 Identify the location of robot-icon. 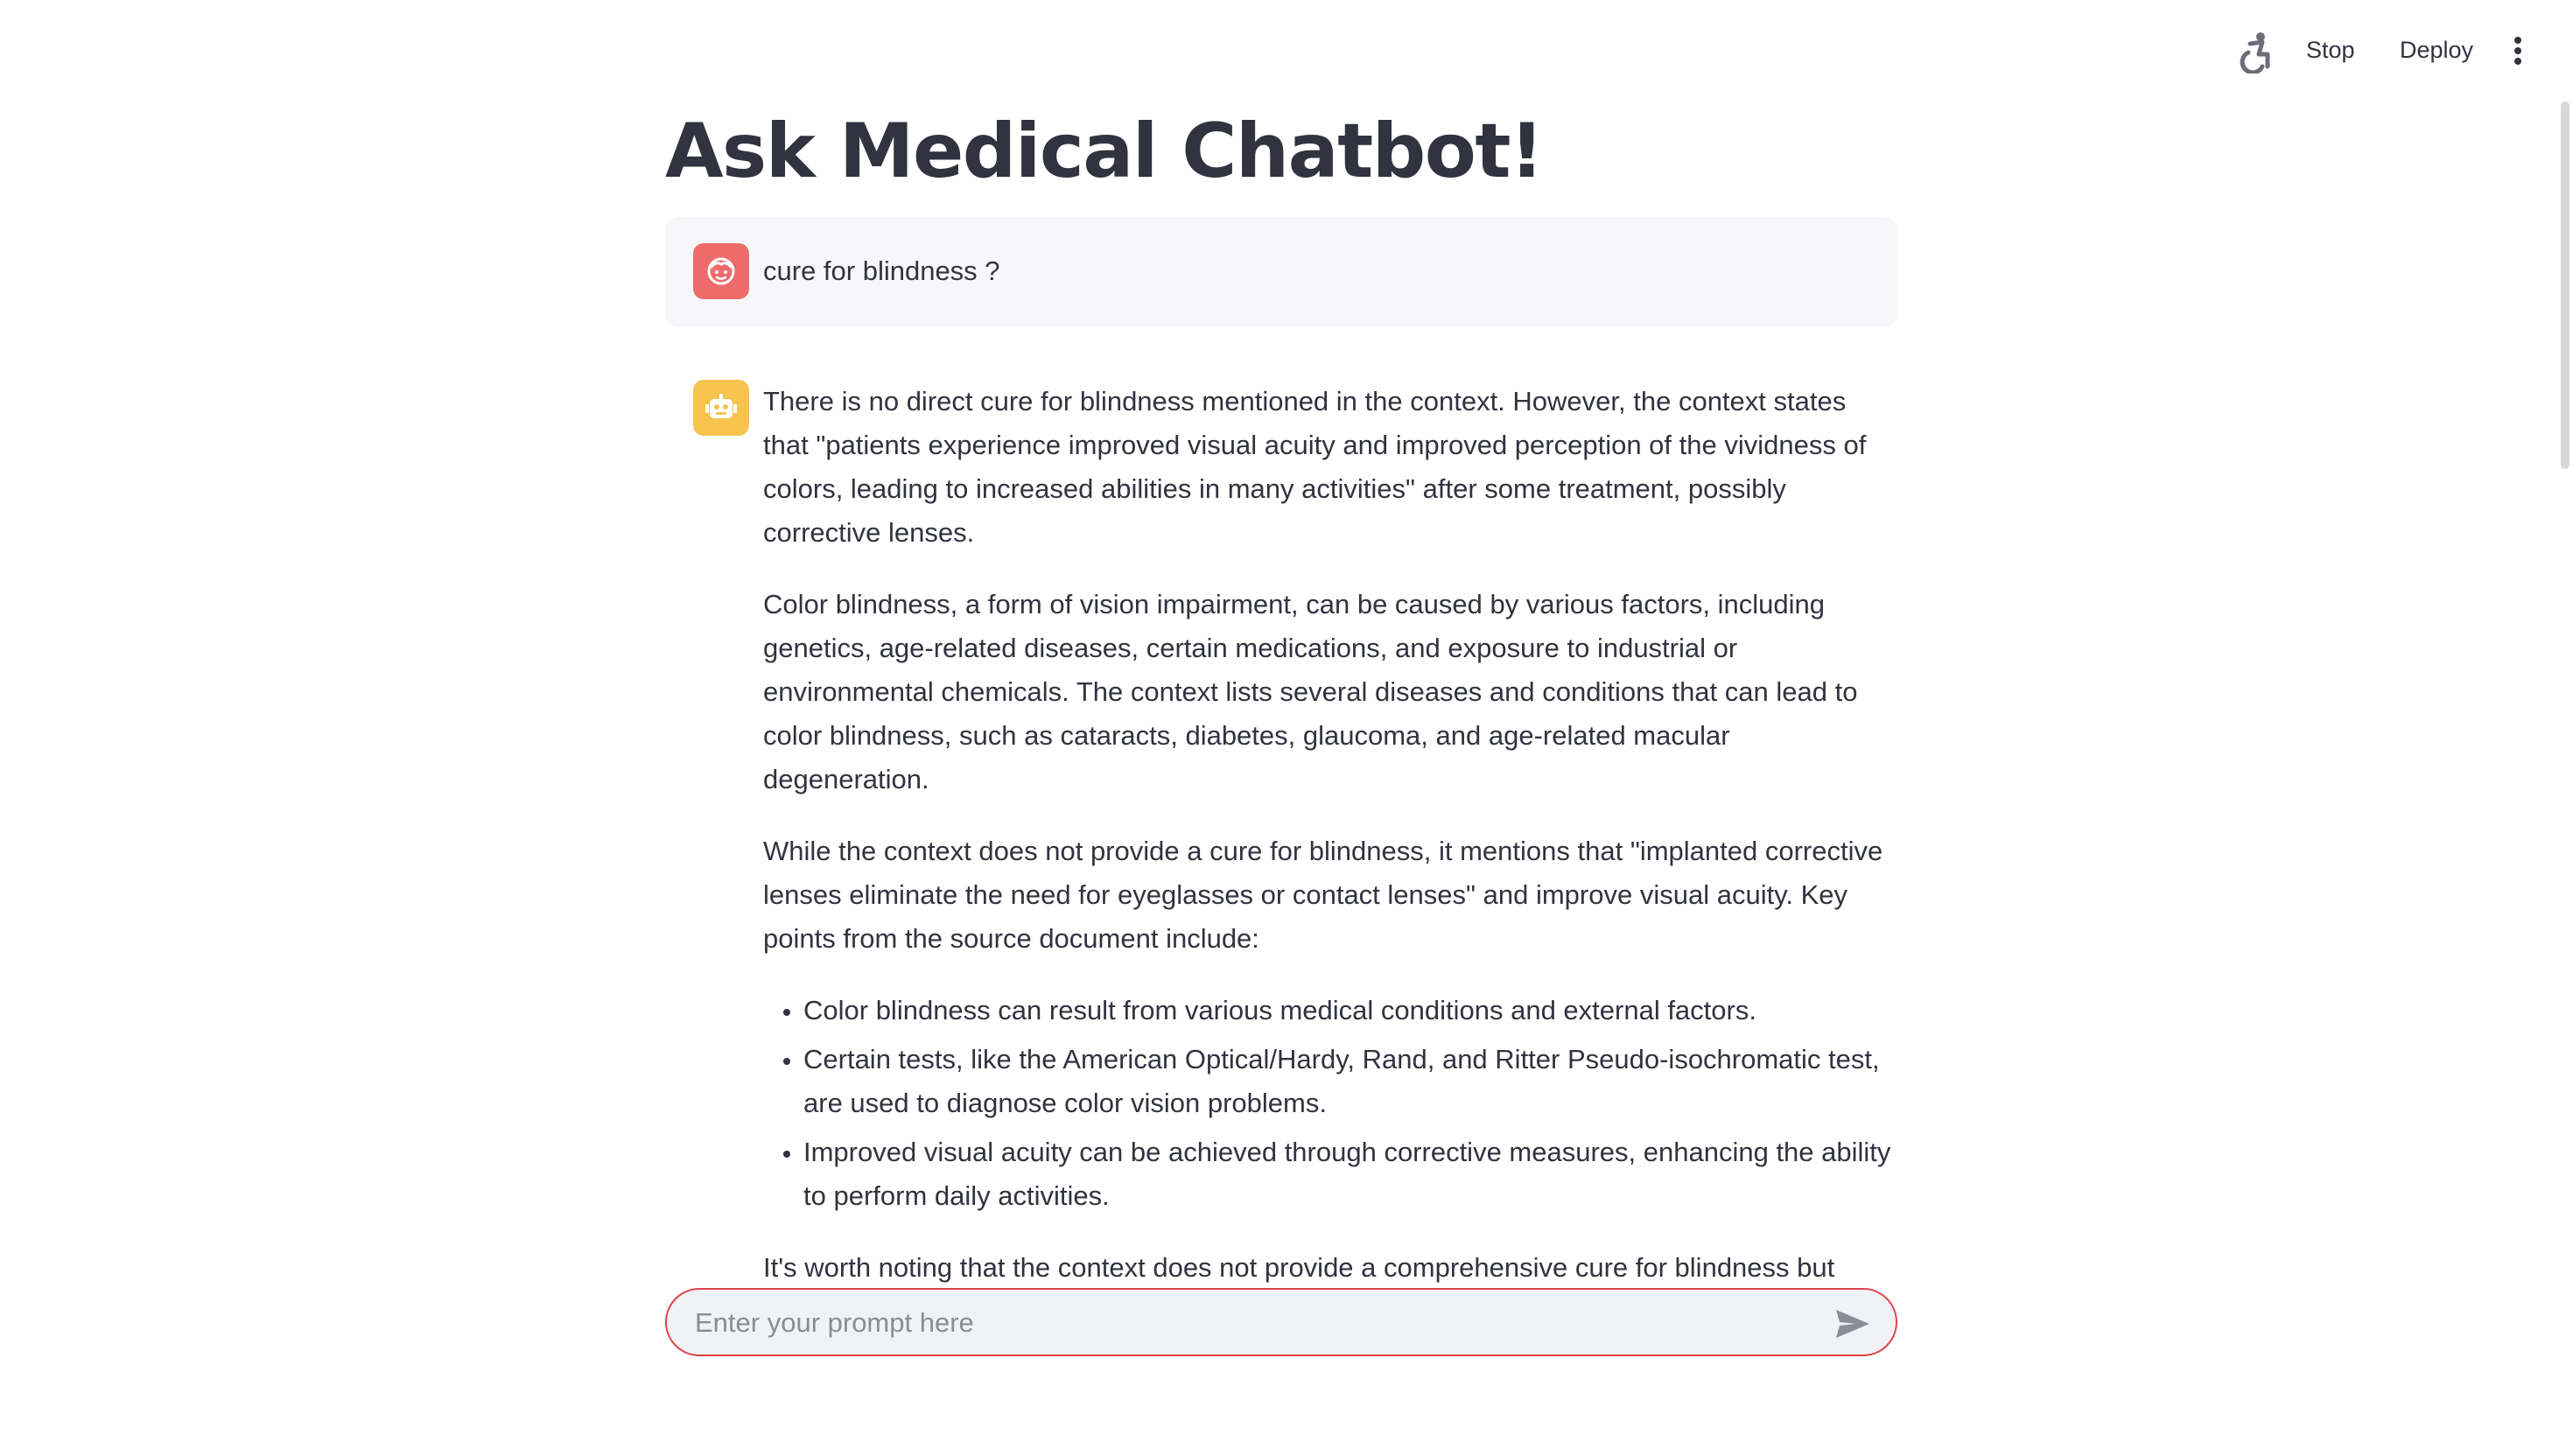
(721, 406).